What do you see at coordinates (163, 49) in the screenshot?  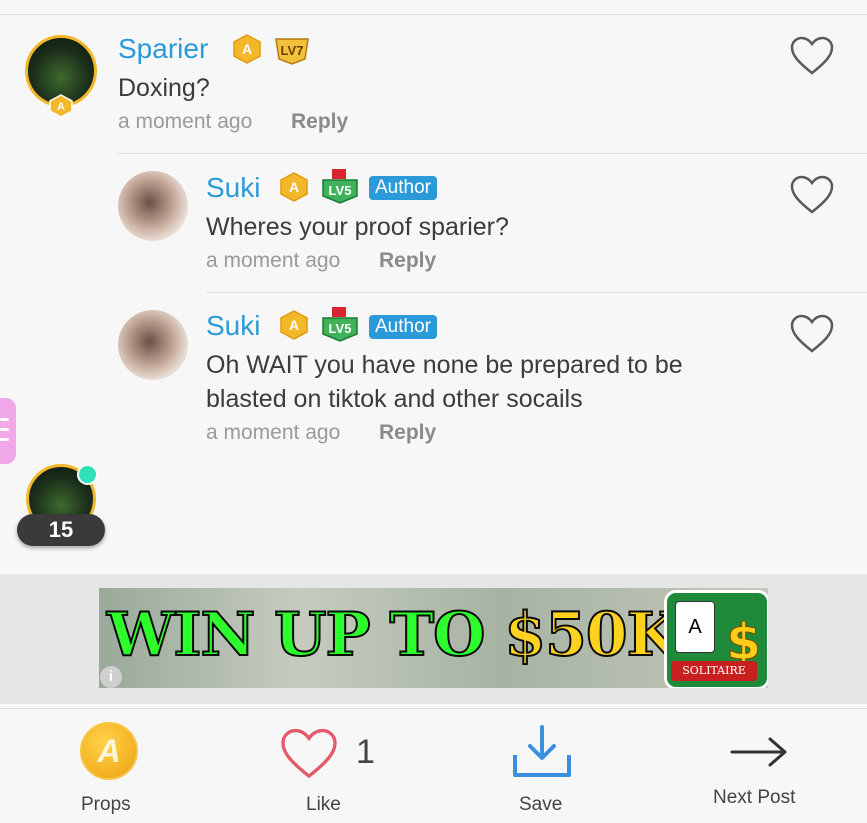 I see `comment-username: Sparier` at bounding box center [163, 49].